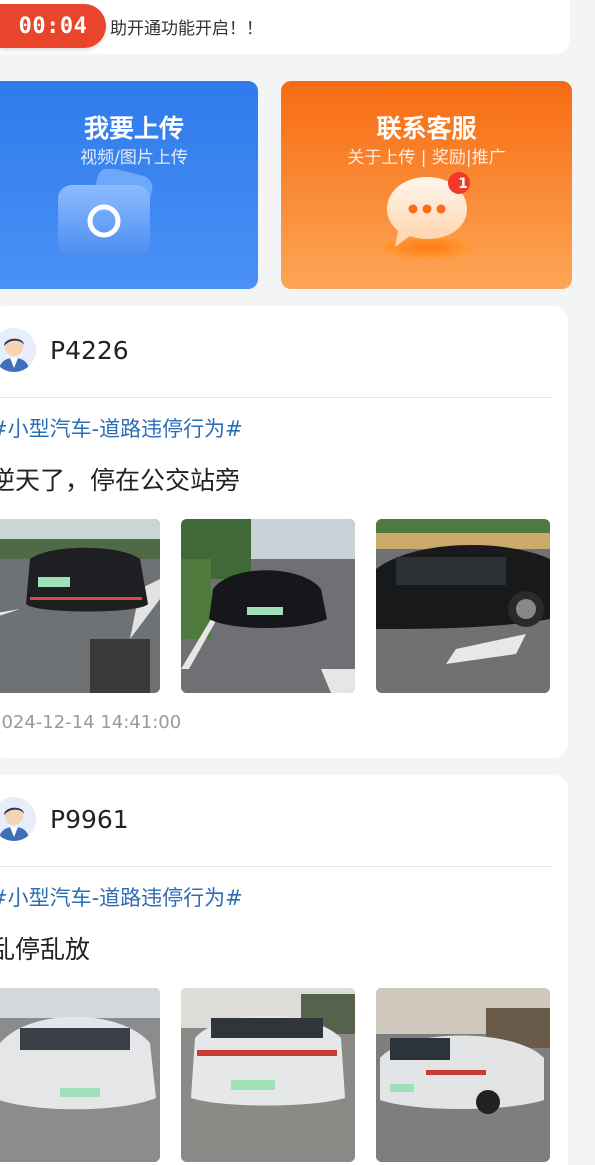 Image resolution: width=595 pixels, height=1165 pixels. Describe the element at coordinates (80, 1075) in the screenshot. I see `white-suv-front-photo` at that location.